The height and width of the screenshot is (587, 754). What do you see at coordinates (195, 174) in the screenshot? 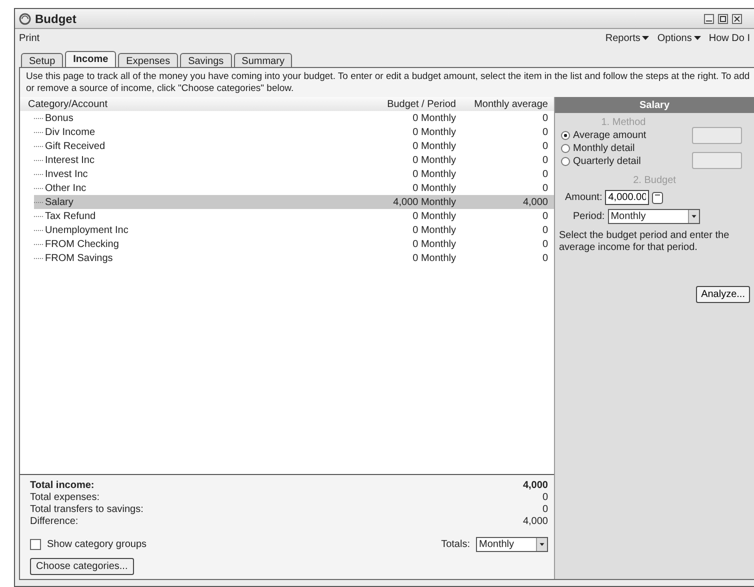
I see `category-name: Invest Inc` at bounding box center [195, 174].